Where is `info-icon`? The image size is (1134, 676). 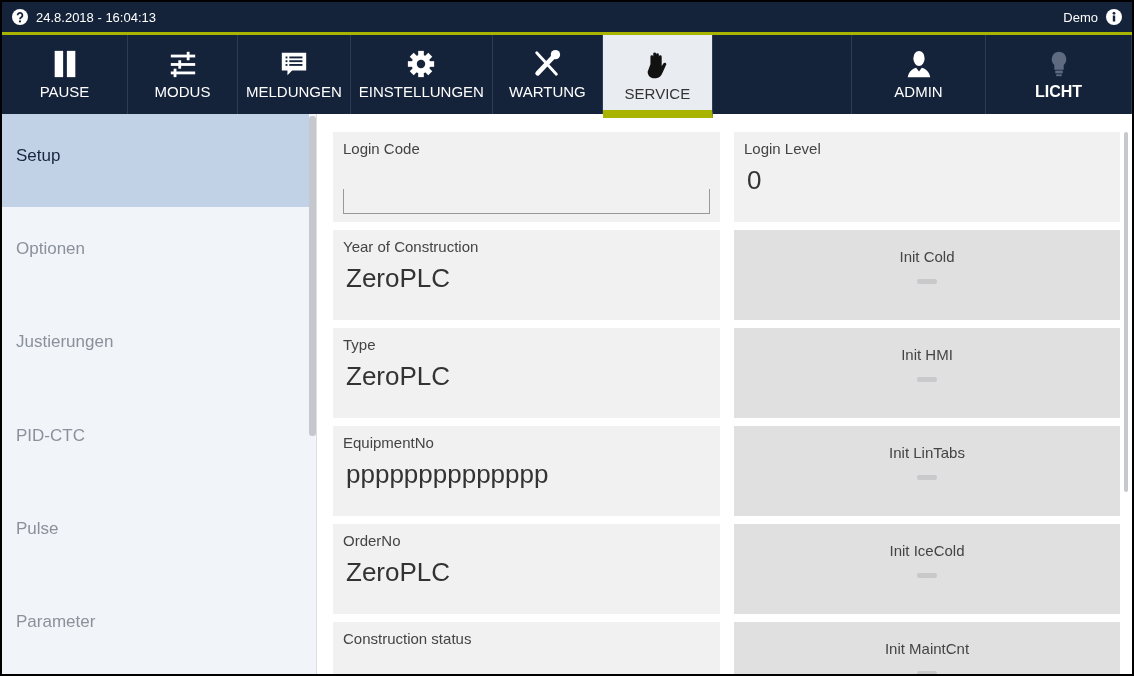
info-icon is located at coordinates (1114, 17).